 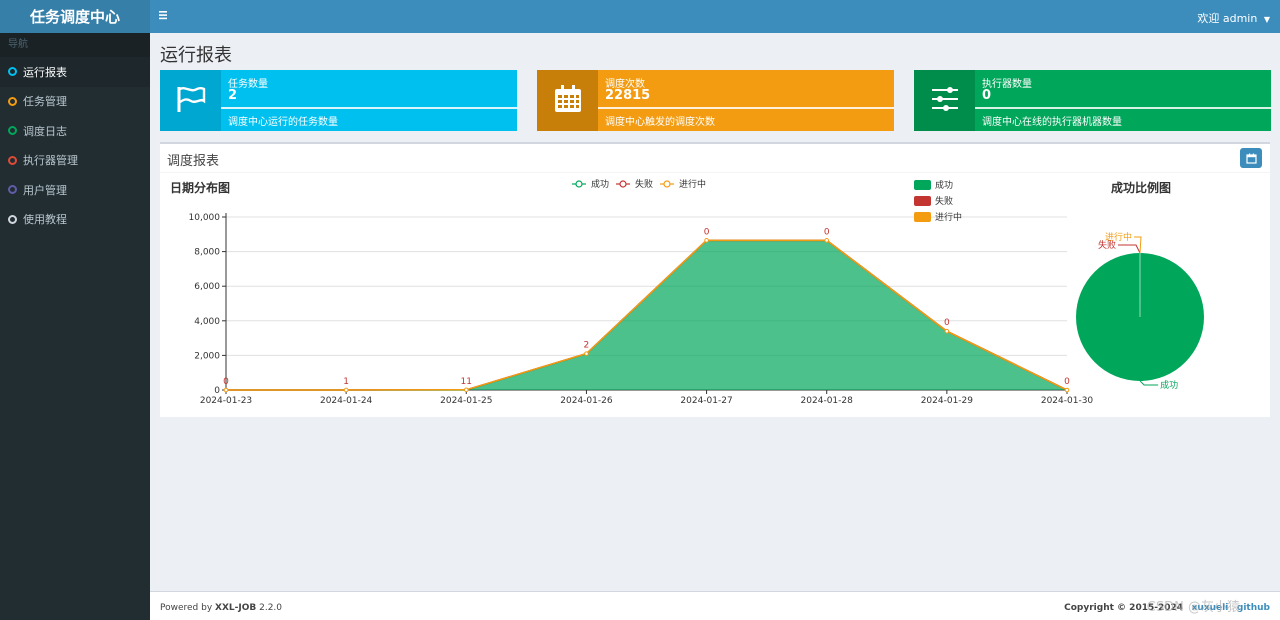 What do you see at coordinates (45, 102) in the screenshot?
I see `sidebar-item-label: 任务管理` at bounding box center [45, 102].